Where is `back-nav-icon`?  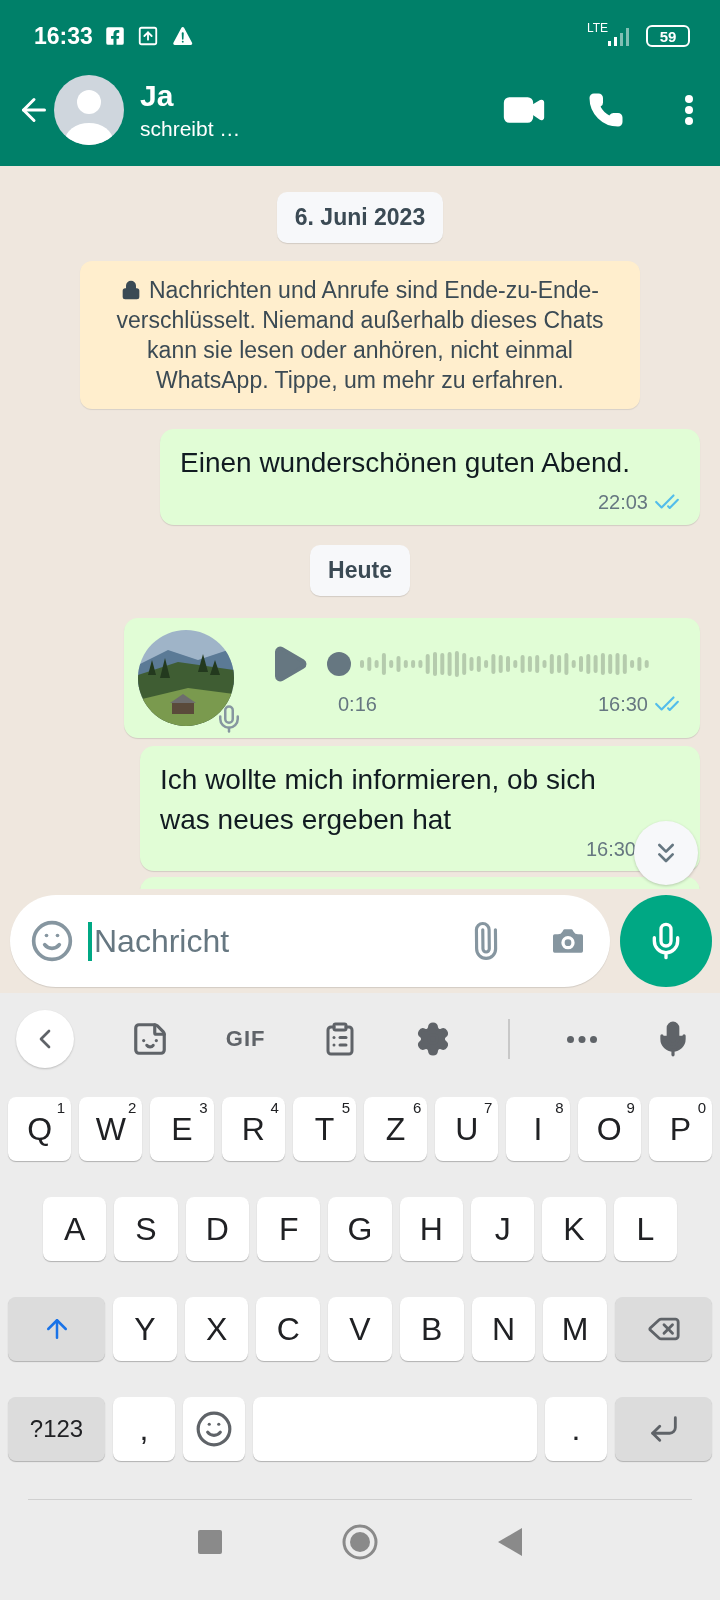
back-nav-icon is located at coordinates (510, 1542).